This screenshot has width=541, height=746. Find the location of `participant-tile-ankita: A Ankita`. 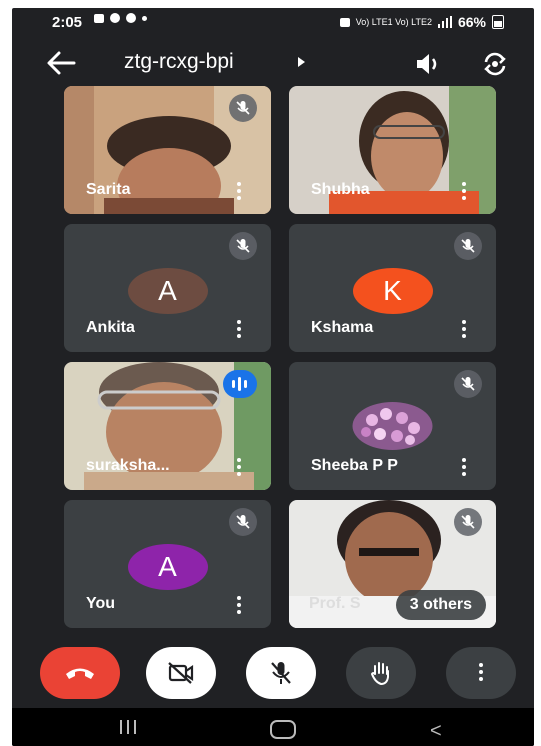

participant-tile-ankita: A Ankita is located at coordinates (167, 288).